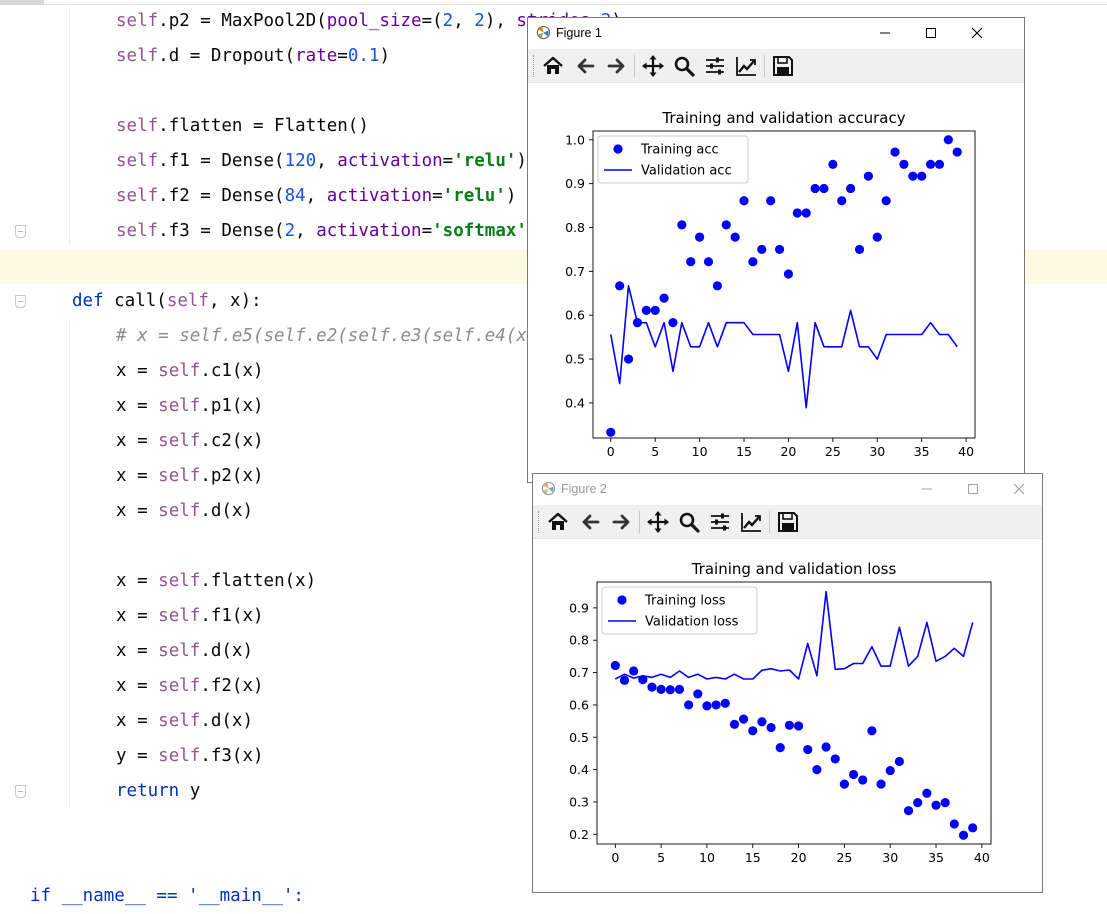 The height and width of the screenshot is (914, 1107). What do you see at coordinates (190, 616) in the screenshot?
I see `code-line: x = self.f1(x)` at bounding box center [190, 616].